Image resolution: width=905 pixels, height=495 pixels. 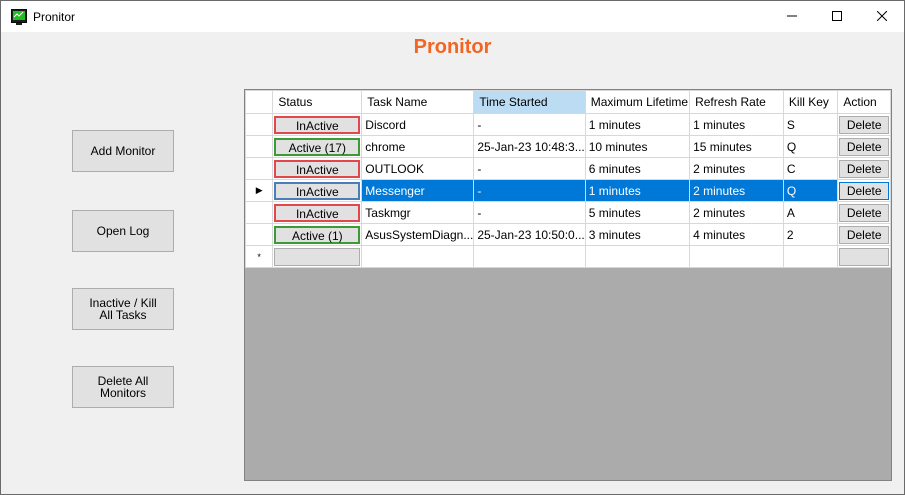 I want to click on minimize-button, so click(x=791, y=16).